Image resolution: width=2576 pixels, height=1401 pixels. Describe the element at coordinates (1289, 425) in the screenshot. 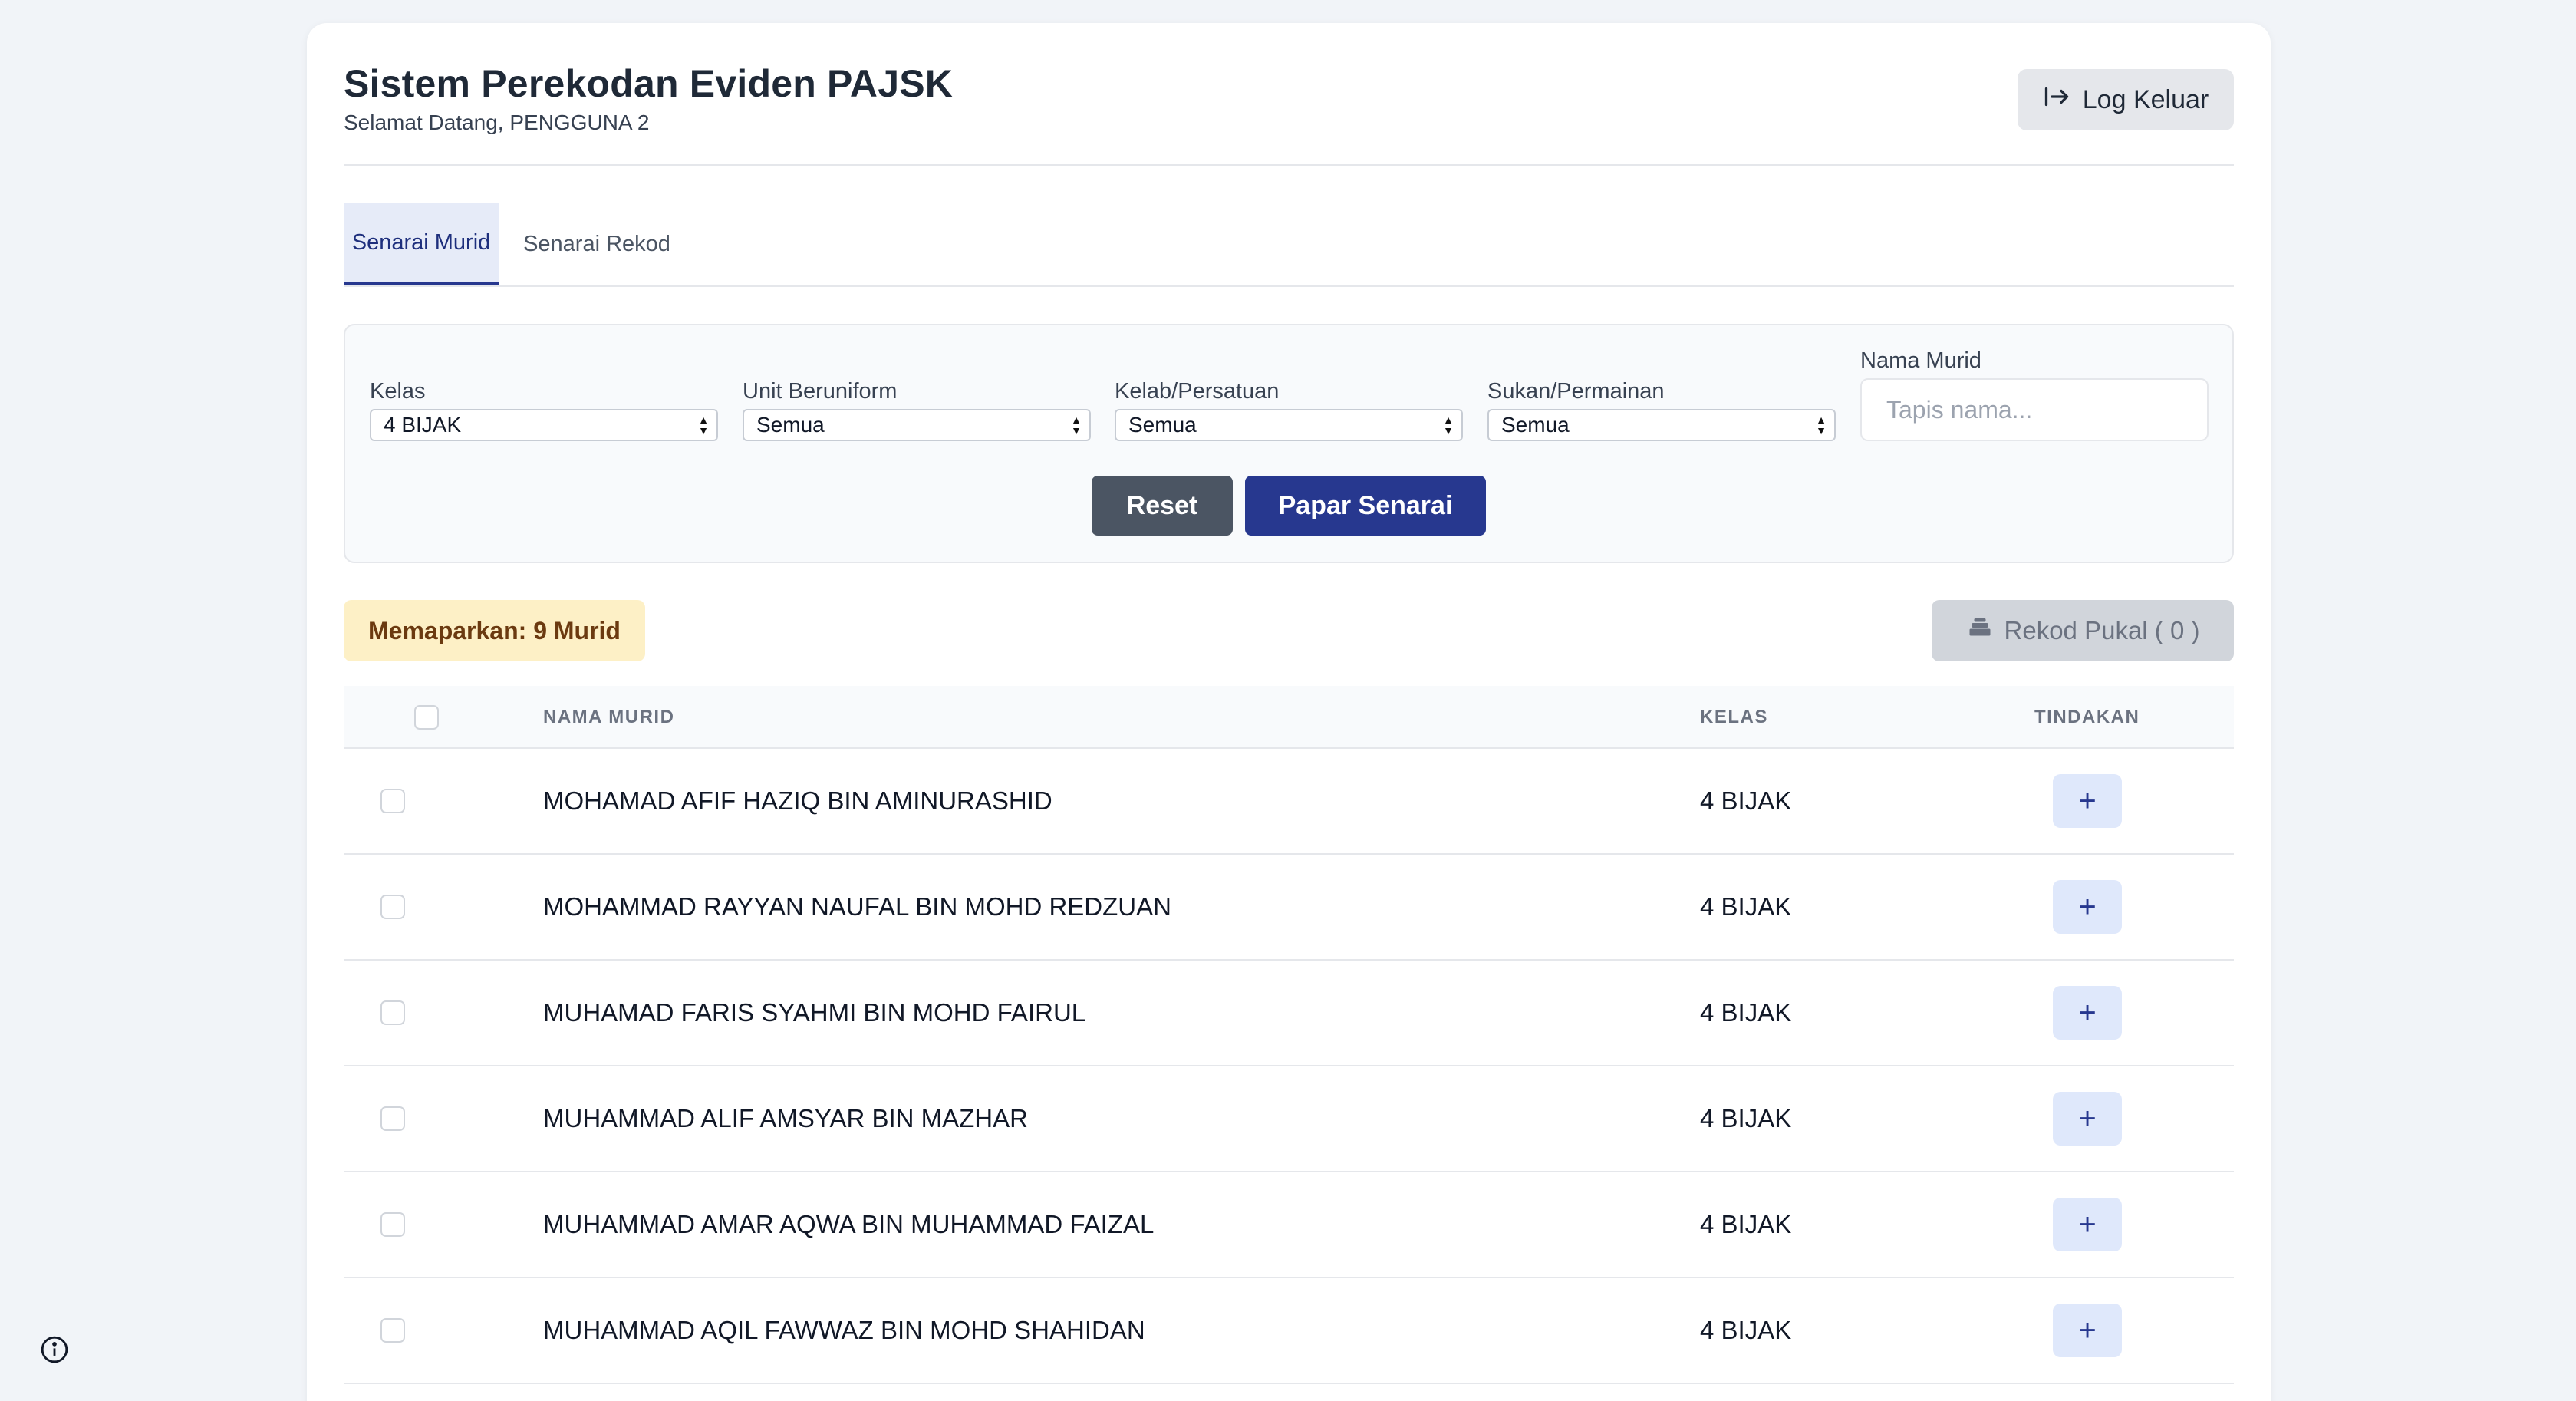

I see `kelab-select: Semua ▲ ▼` at that location.